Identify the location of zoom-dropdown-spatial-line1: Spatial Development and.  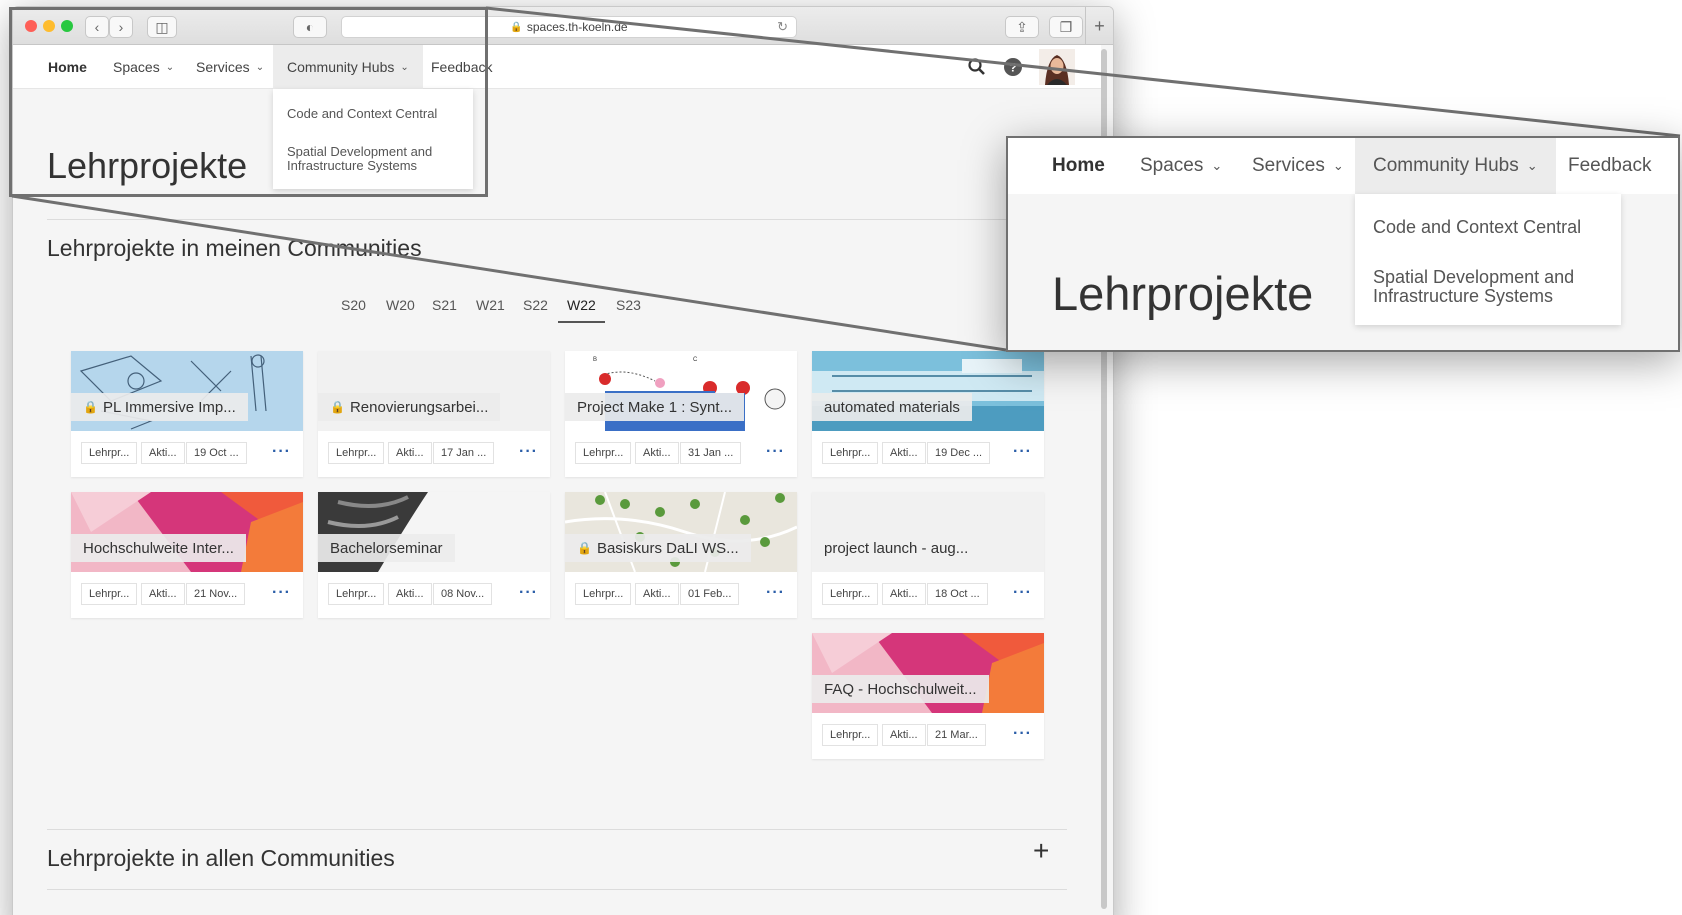
(1474, 277).